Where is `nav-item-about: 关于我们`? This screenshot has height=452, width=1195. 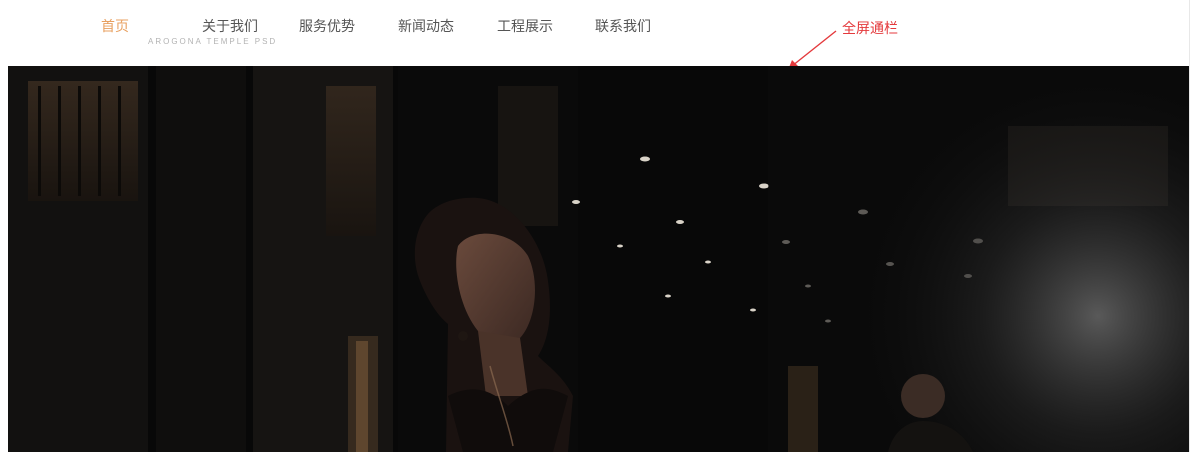 nav-item-about: 关于我们 is located at coordinates (230, 26).